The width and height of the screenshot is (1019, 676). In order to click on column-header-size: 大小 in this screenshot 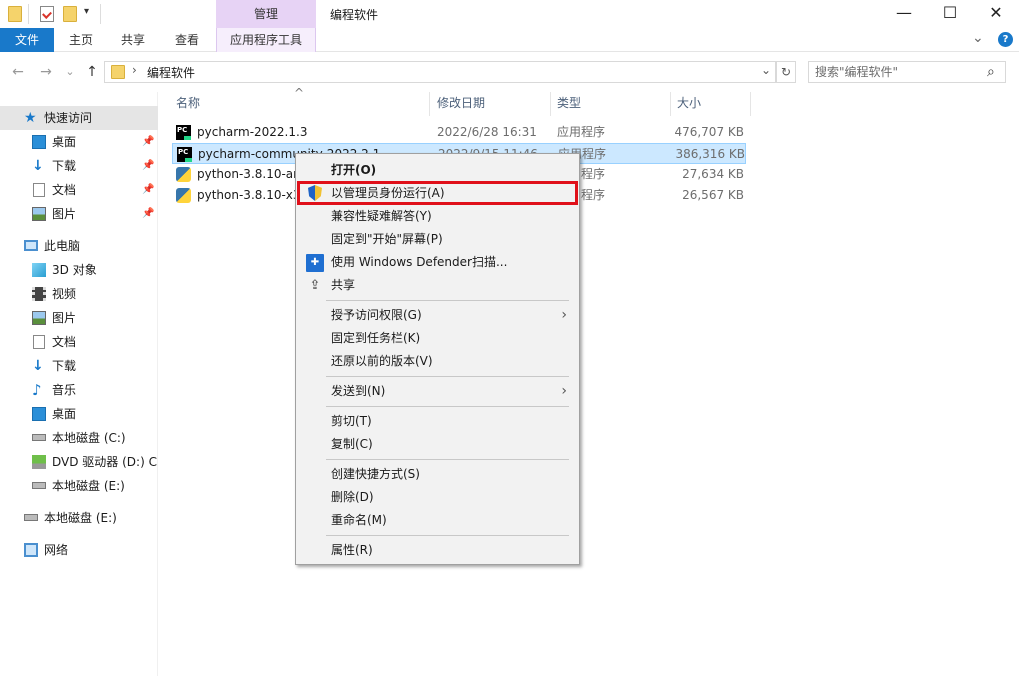, I will do `click(711, 104)`.